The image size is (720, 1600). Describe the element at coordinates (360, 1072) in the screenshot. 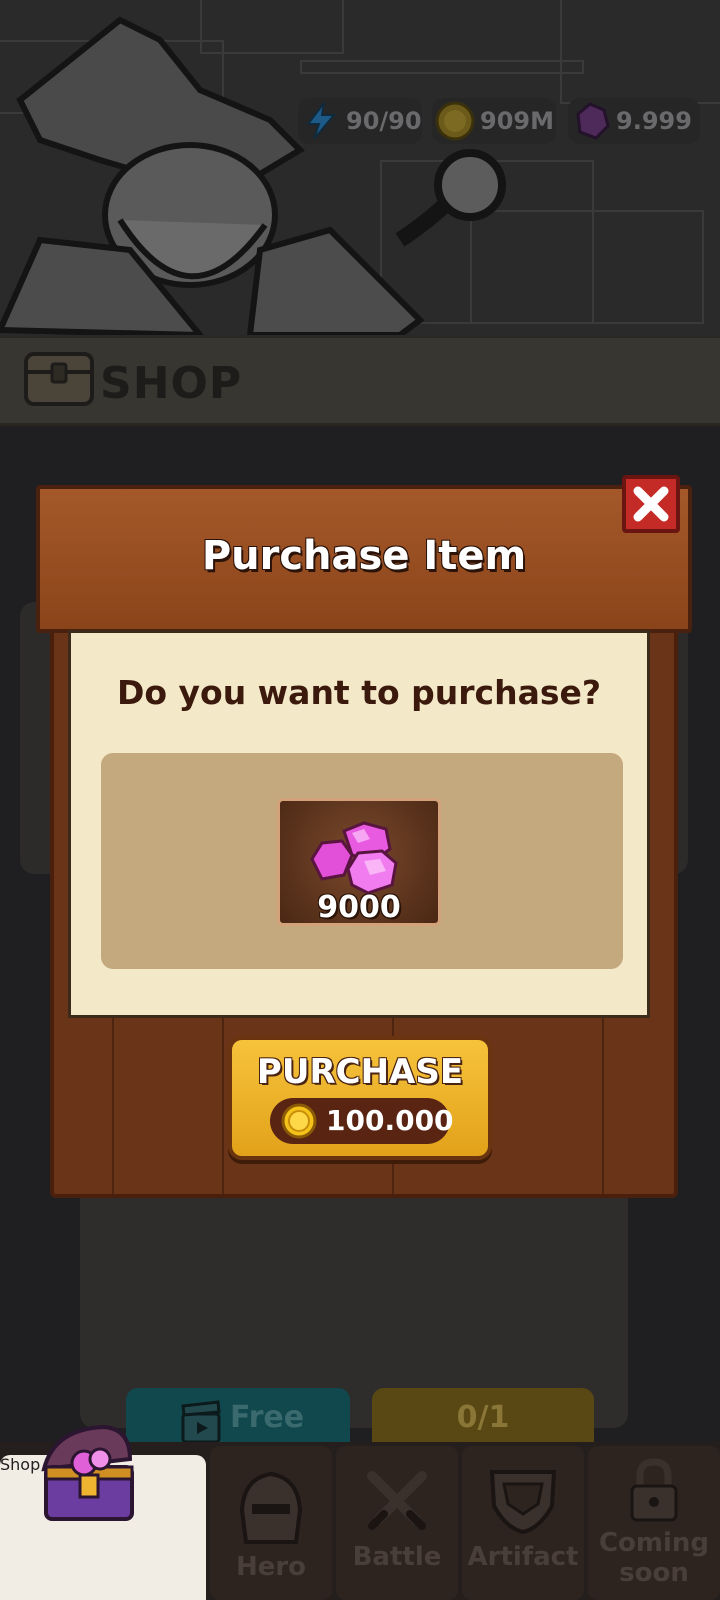

I see `purchase-label: PURCHASE` at that location.